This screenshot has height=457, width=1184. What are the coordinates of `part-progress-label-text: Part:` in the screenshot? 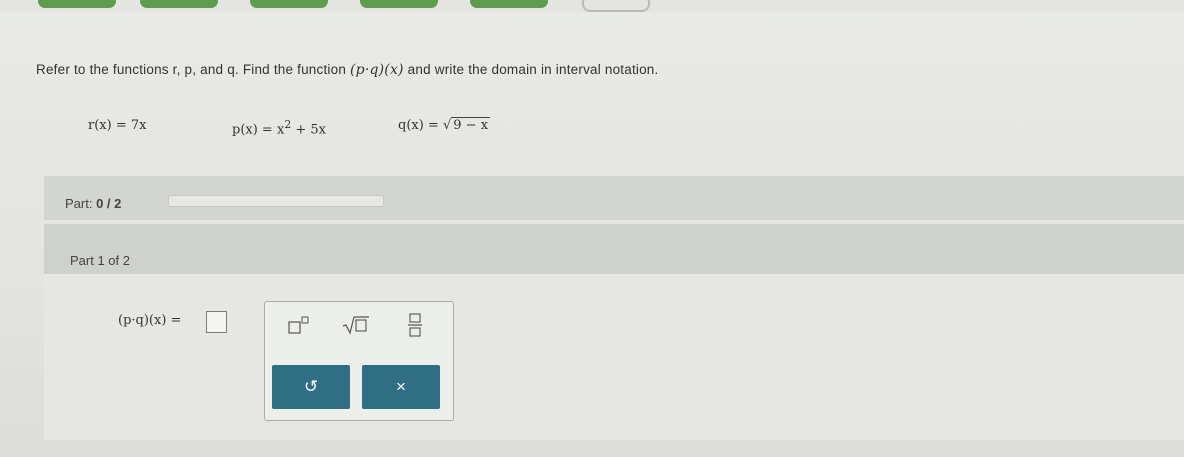 It's located at (79, 203).